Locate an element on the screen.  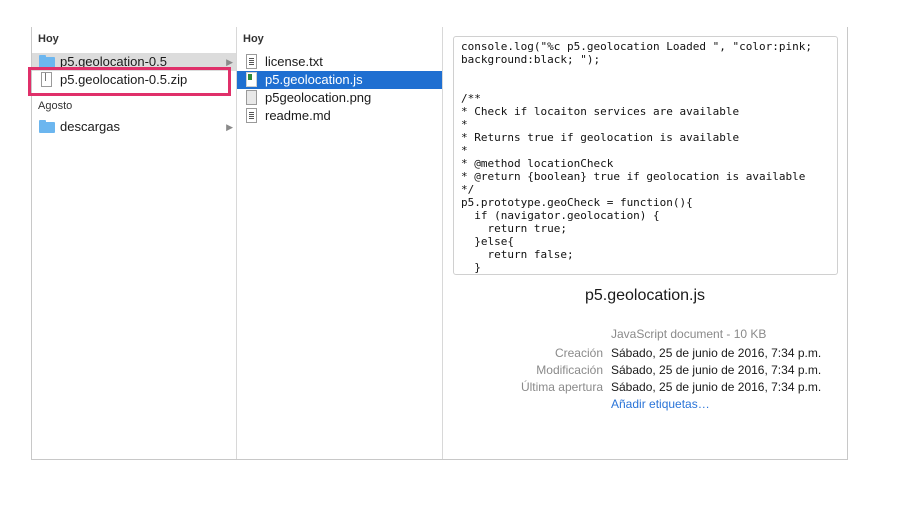
item-label: readme.md is located at coordinates (298, 115).